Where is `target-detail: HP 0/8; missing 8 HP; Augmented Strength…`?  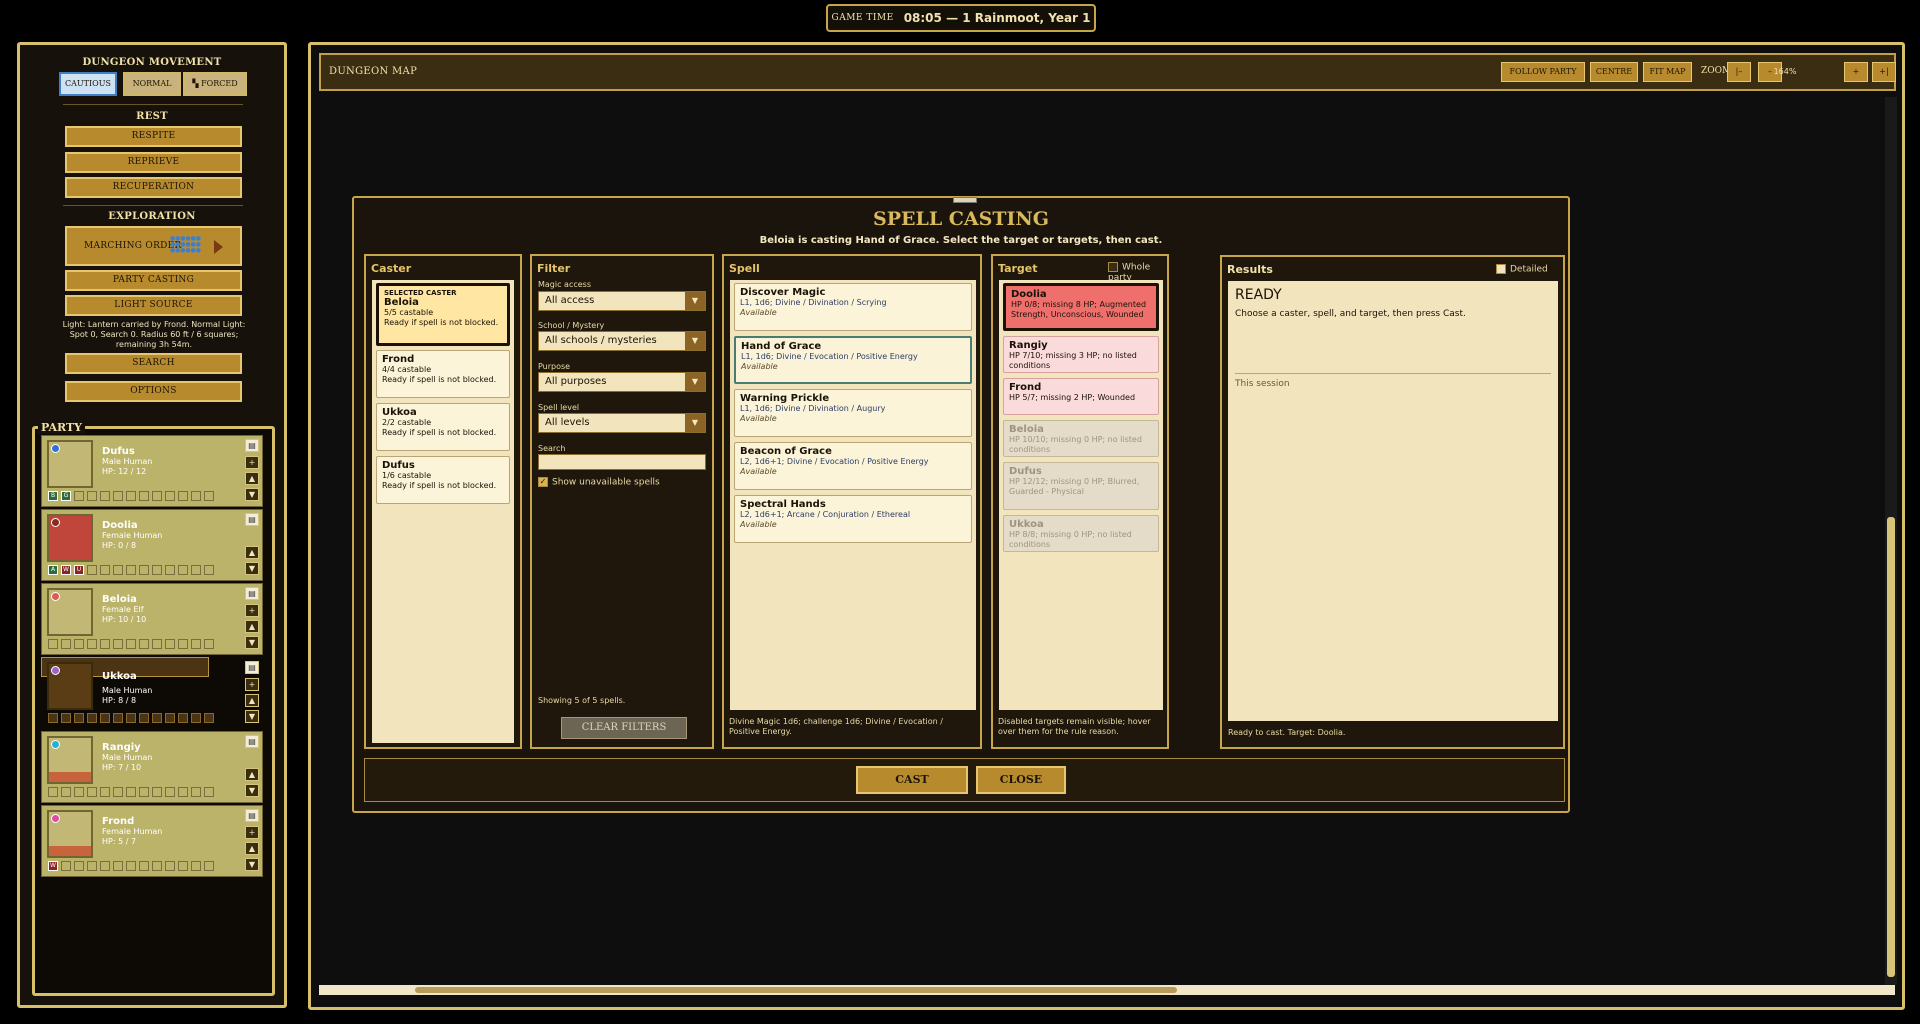 target-detail: HP 0/8; missing 8 HP; Augmented Strength… is located at coordinates (1079, 309).